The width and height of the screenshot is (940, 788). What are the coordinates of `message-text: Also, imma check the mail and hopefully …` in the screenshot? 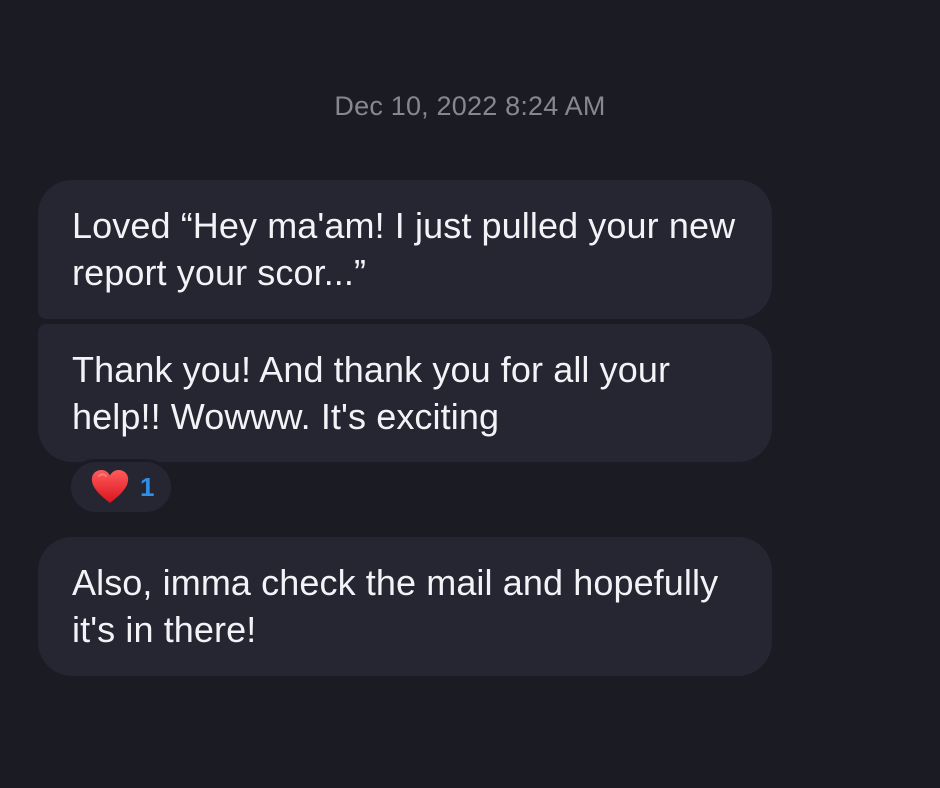 It's located at (395, 606).